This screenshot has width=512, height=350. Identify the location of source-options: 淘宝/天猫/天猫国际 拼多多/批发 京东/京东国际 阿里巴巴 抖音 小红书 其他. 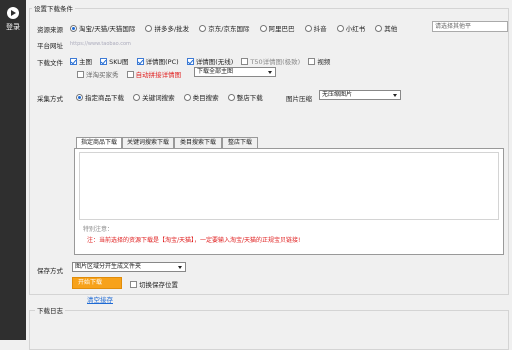
(233, 28).